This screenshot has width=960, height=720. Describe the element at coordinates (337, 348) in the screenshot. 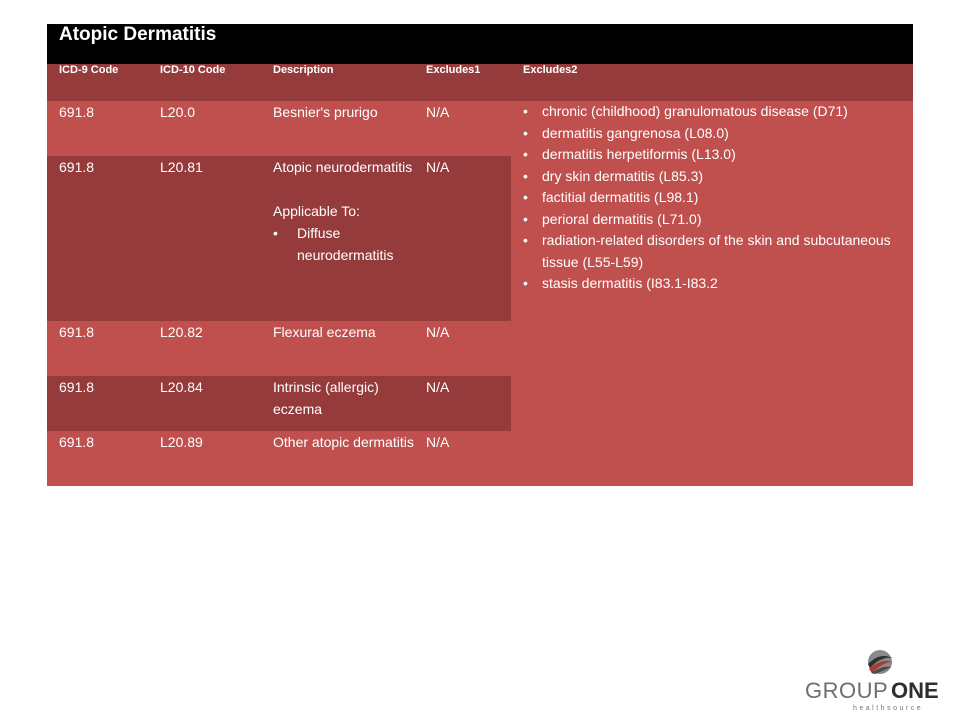

I see `cell-description: Flexural eczema` at that location.